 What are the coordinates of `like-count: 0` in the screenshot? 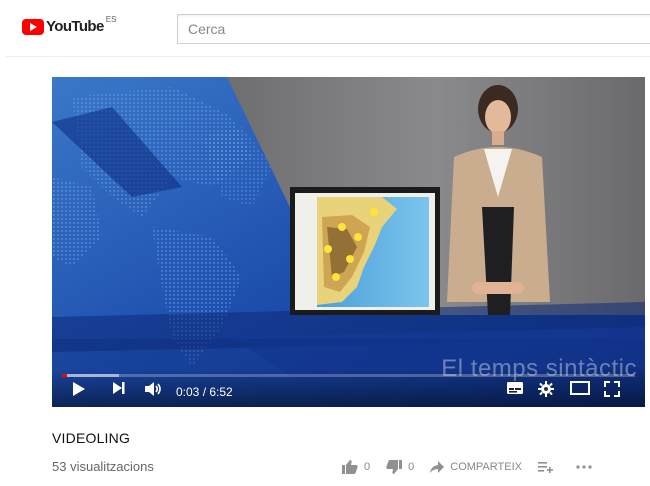 It's located at (367, 467).